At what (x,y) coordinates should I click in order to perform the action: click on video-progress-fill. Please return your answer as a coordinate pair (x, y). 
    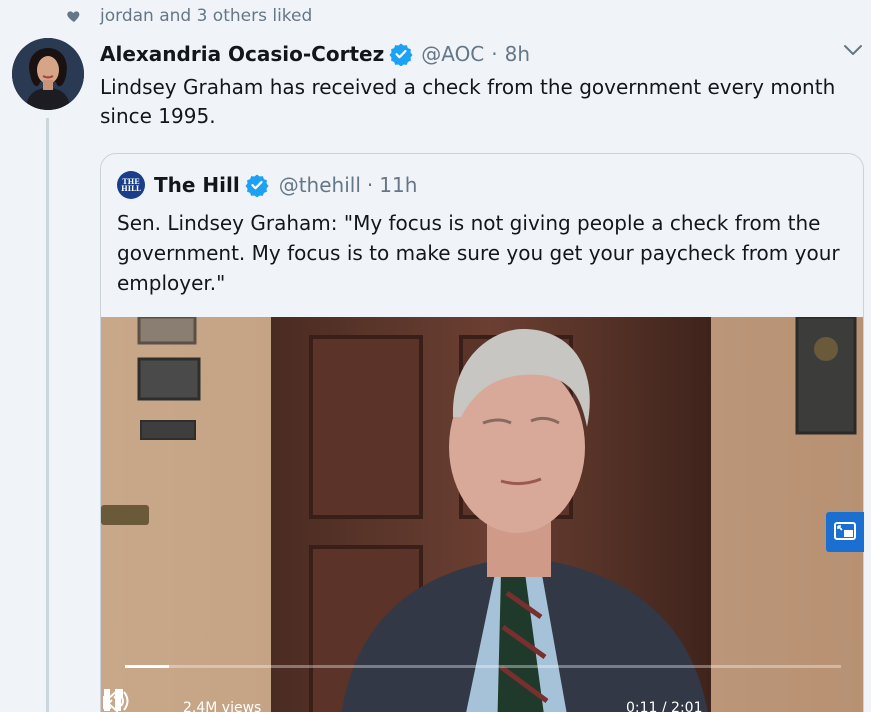
    Looking at the image, I should click on (147, 666).